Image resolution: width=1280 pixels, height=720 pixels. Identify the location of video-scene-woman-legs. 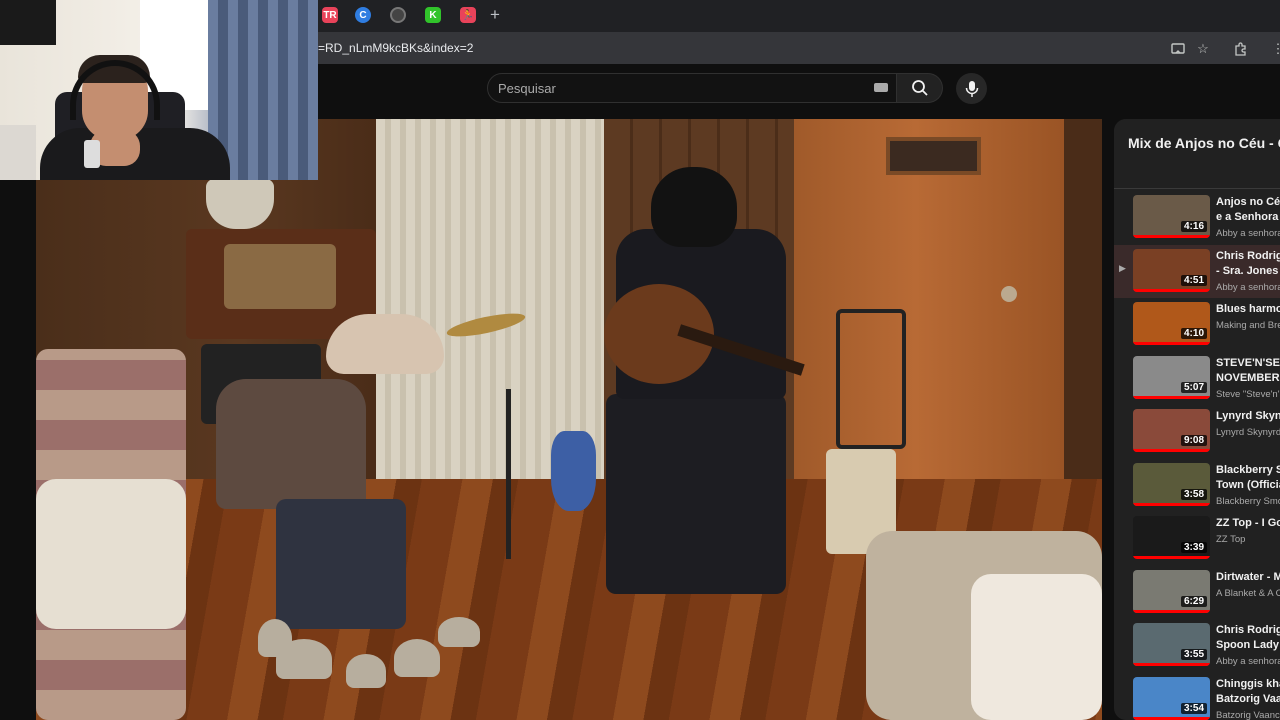
(341, 564).